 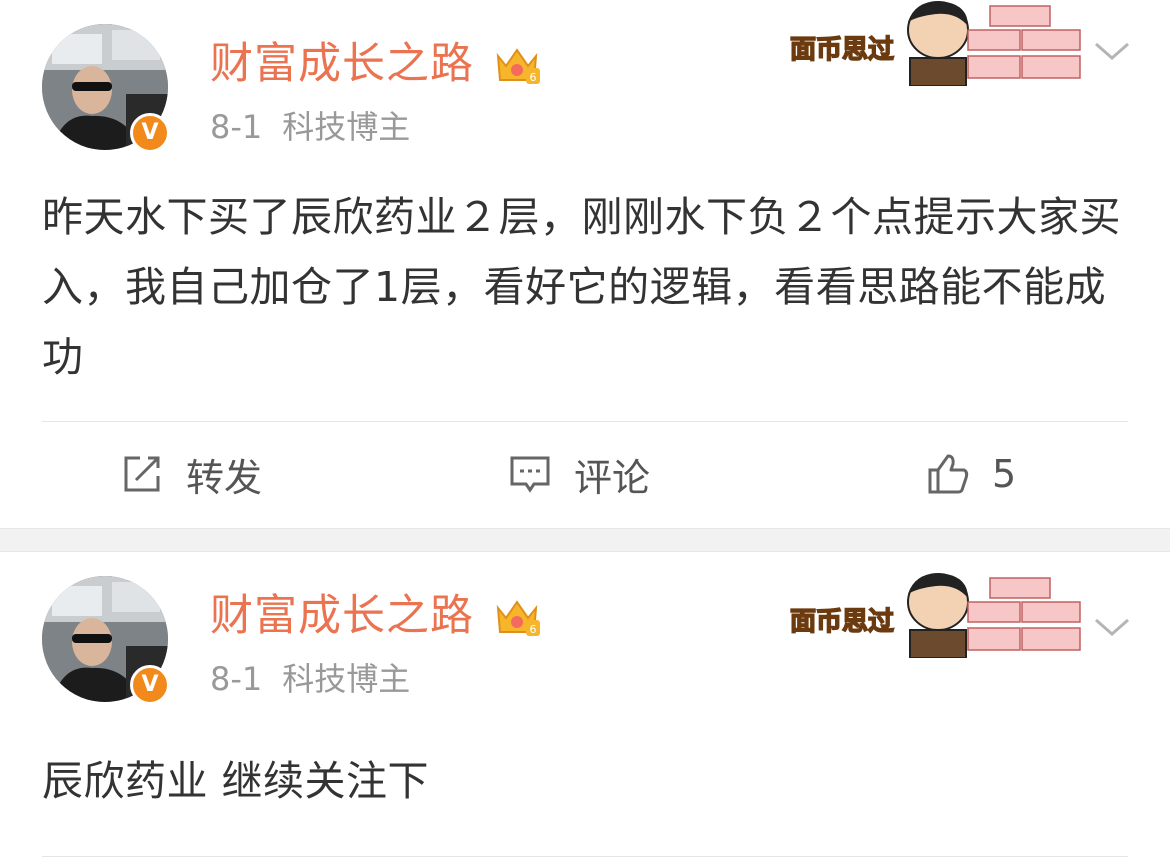 What do you see at coordinates (585, 540) in the screenshot?
I see `post-separator` at bounding box center [585, 540].